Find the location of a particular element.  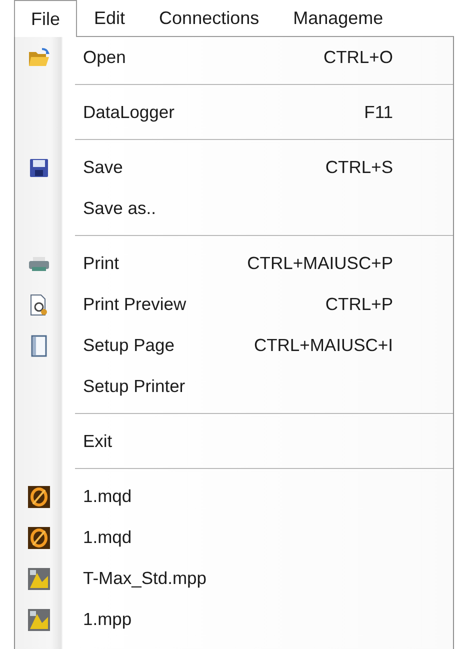

printer-icon is located at coordinates (39, 264).